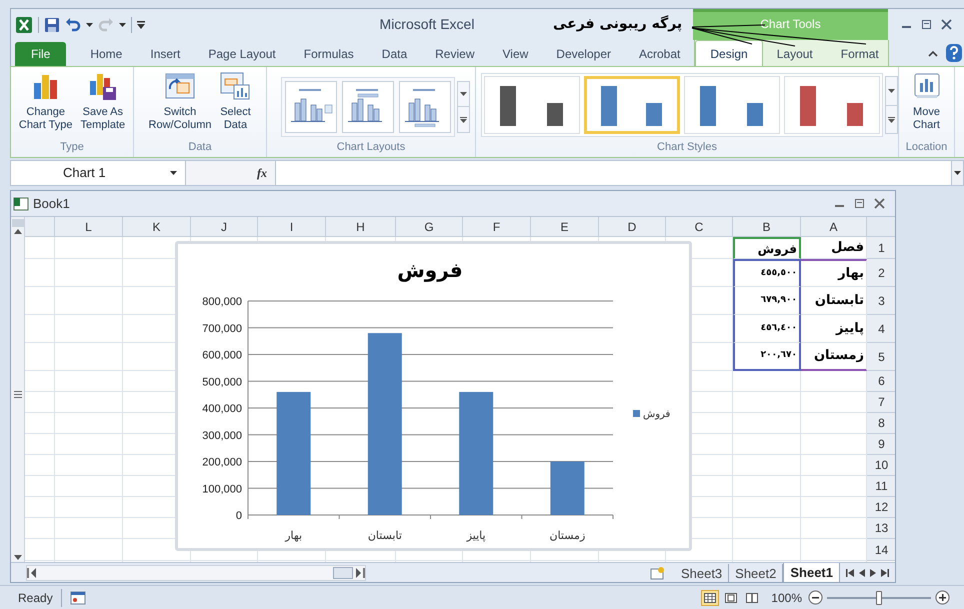  I want to click on normal-view-button, so click(710, 598).